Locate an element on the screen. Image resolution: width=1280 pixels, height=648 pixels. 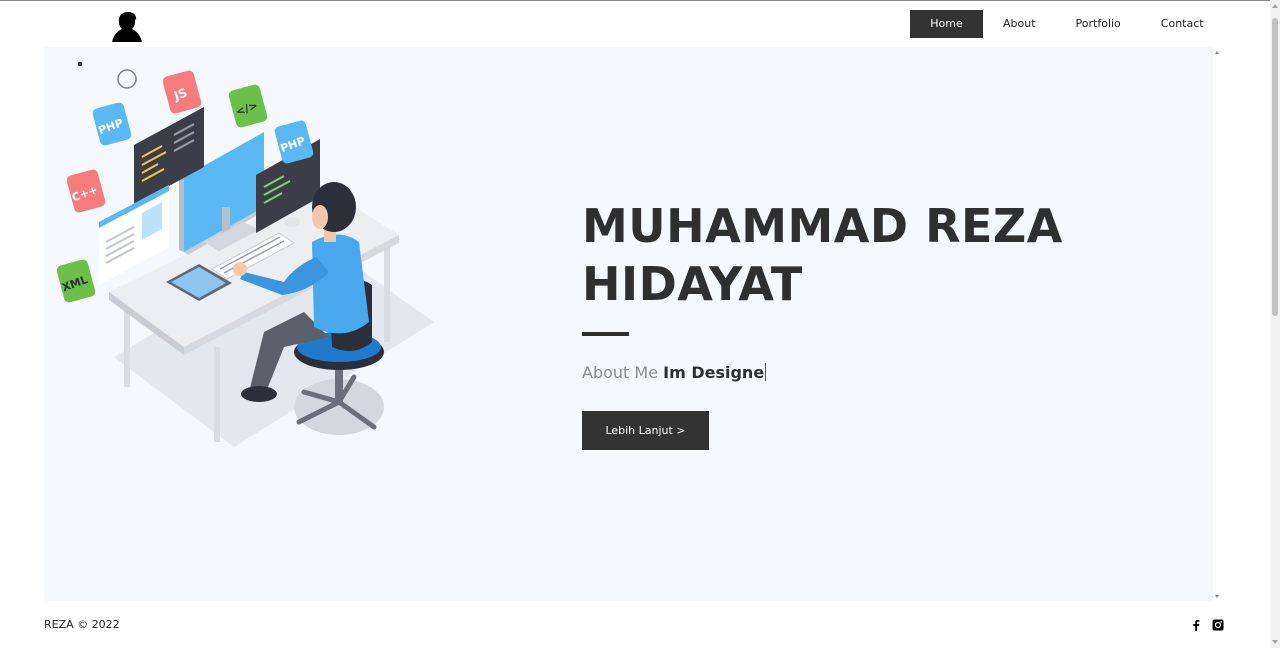
tagline-prefix: About Me is located at coordinates (620, 372).